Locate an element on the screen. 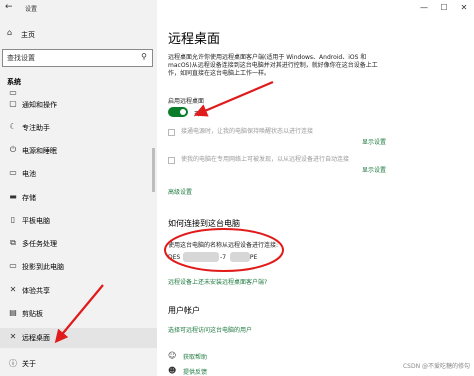  sidebar-item-shared-experiences: ✕ 体验共享 is located at coordinates (78, 291).